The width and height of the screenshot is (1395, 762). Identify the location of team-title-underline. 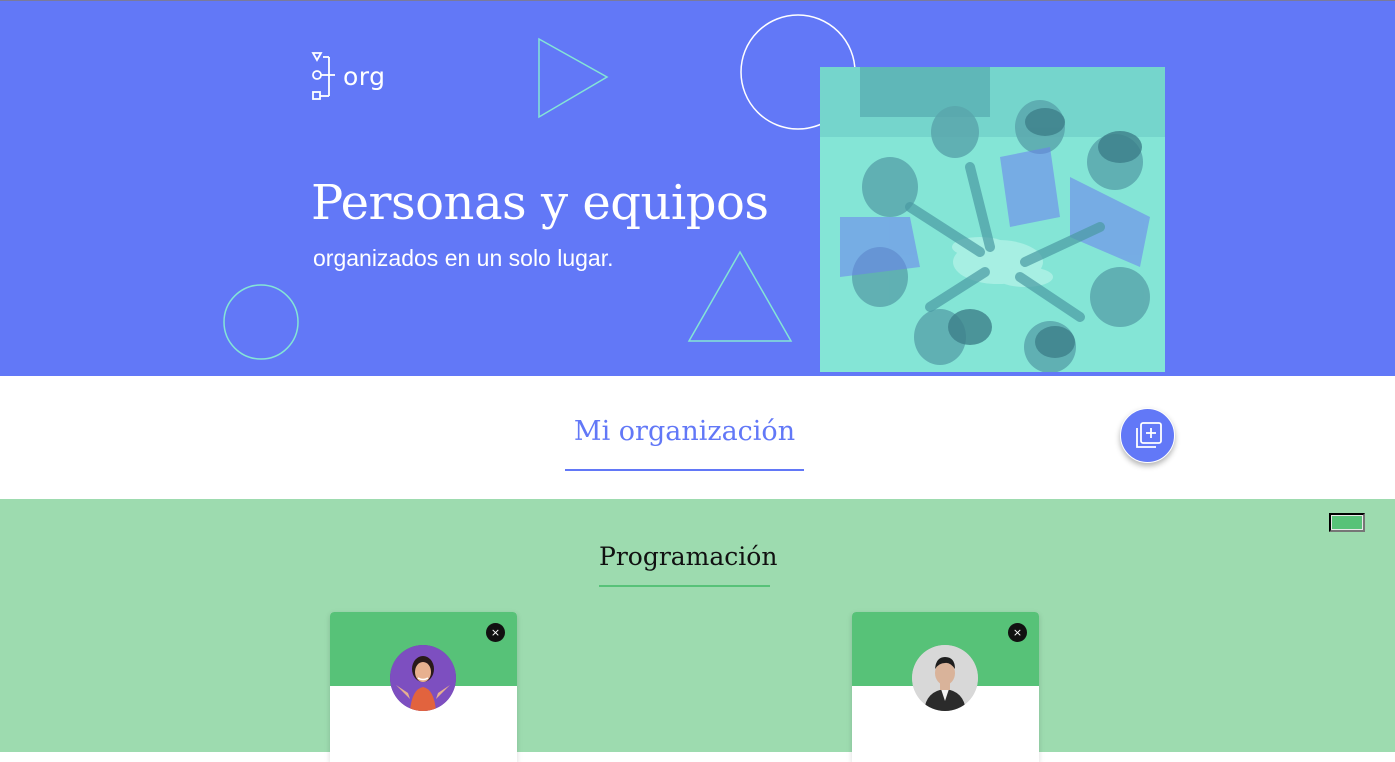
(684, 586).